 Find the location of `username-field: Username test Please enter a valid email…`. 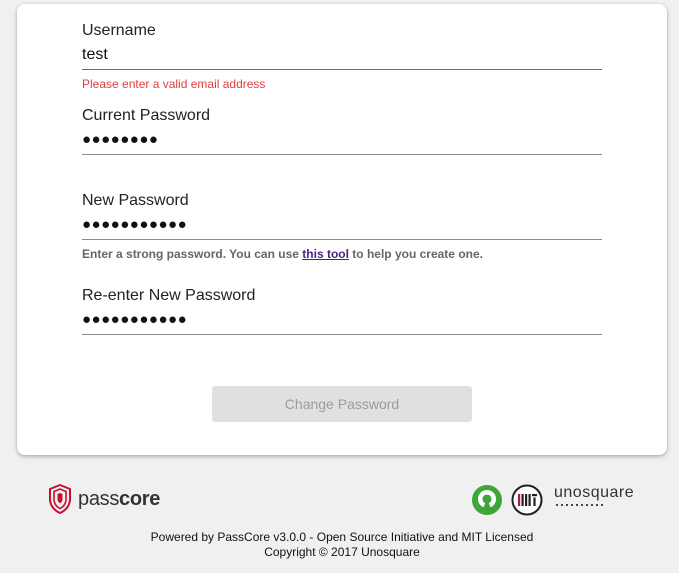

username-field: Username test Please enter a valid email… is located at coordinates (342, 56).